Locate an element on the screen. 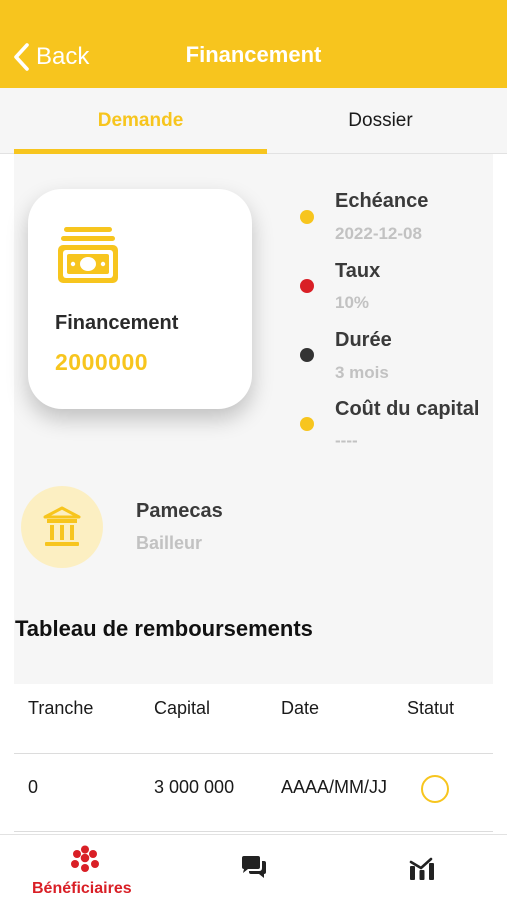 Image resolution: width=507 pixels, height=900 pixels. cash-stack-icon is located at coordinates (88, 258).